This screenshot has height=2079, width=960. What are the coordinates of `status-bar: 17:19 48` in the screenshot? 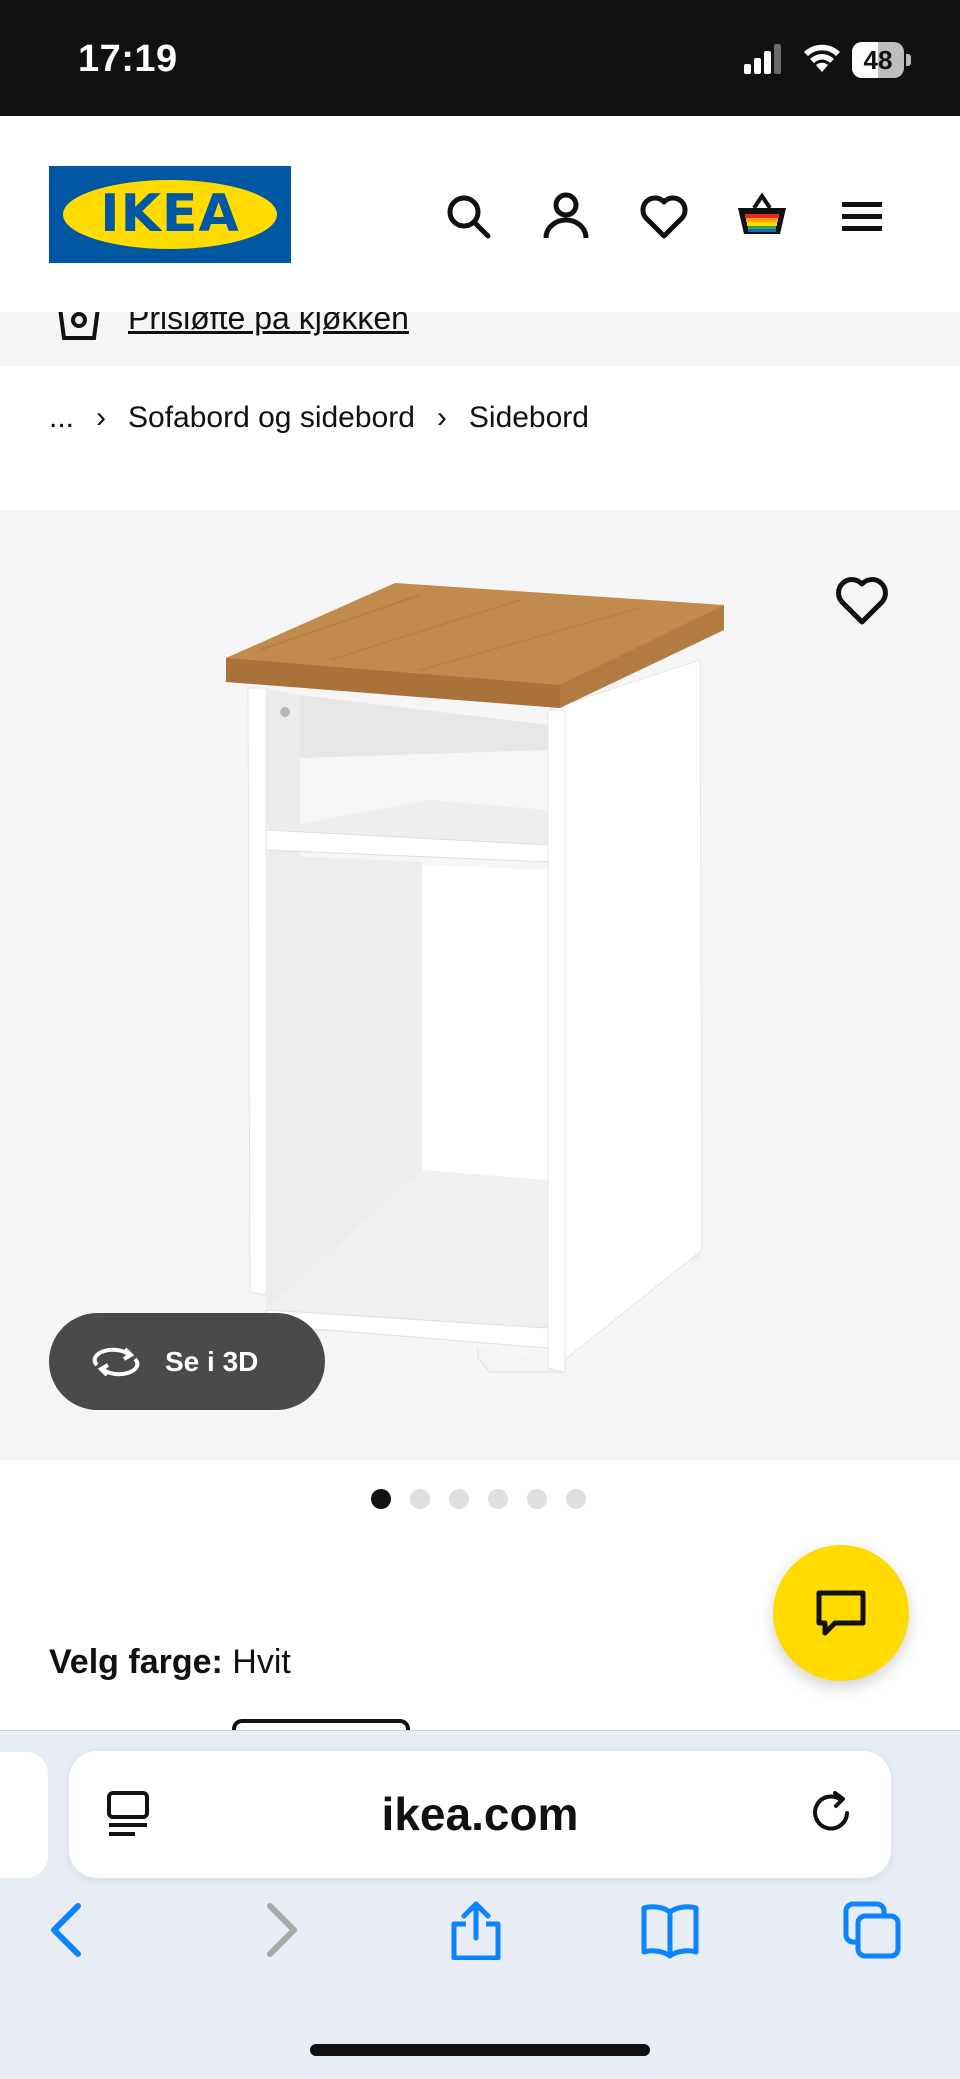 It's located at (480, 58).